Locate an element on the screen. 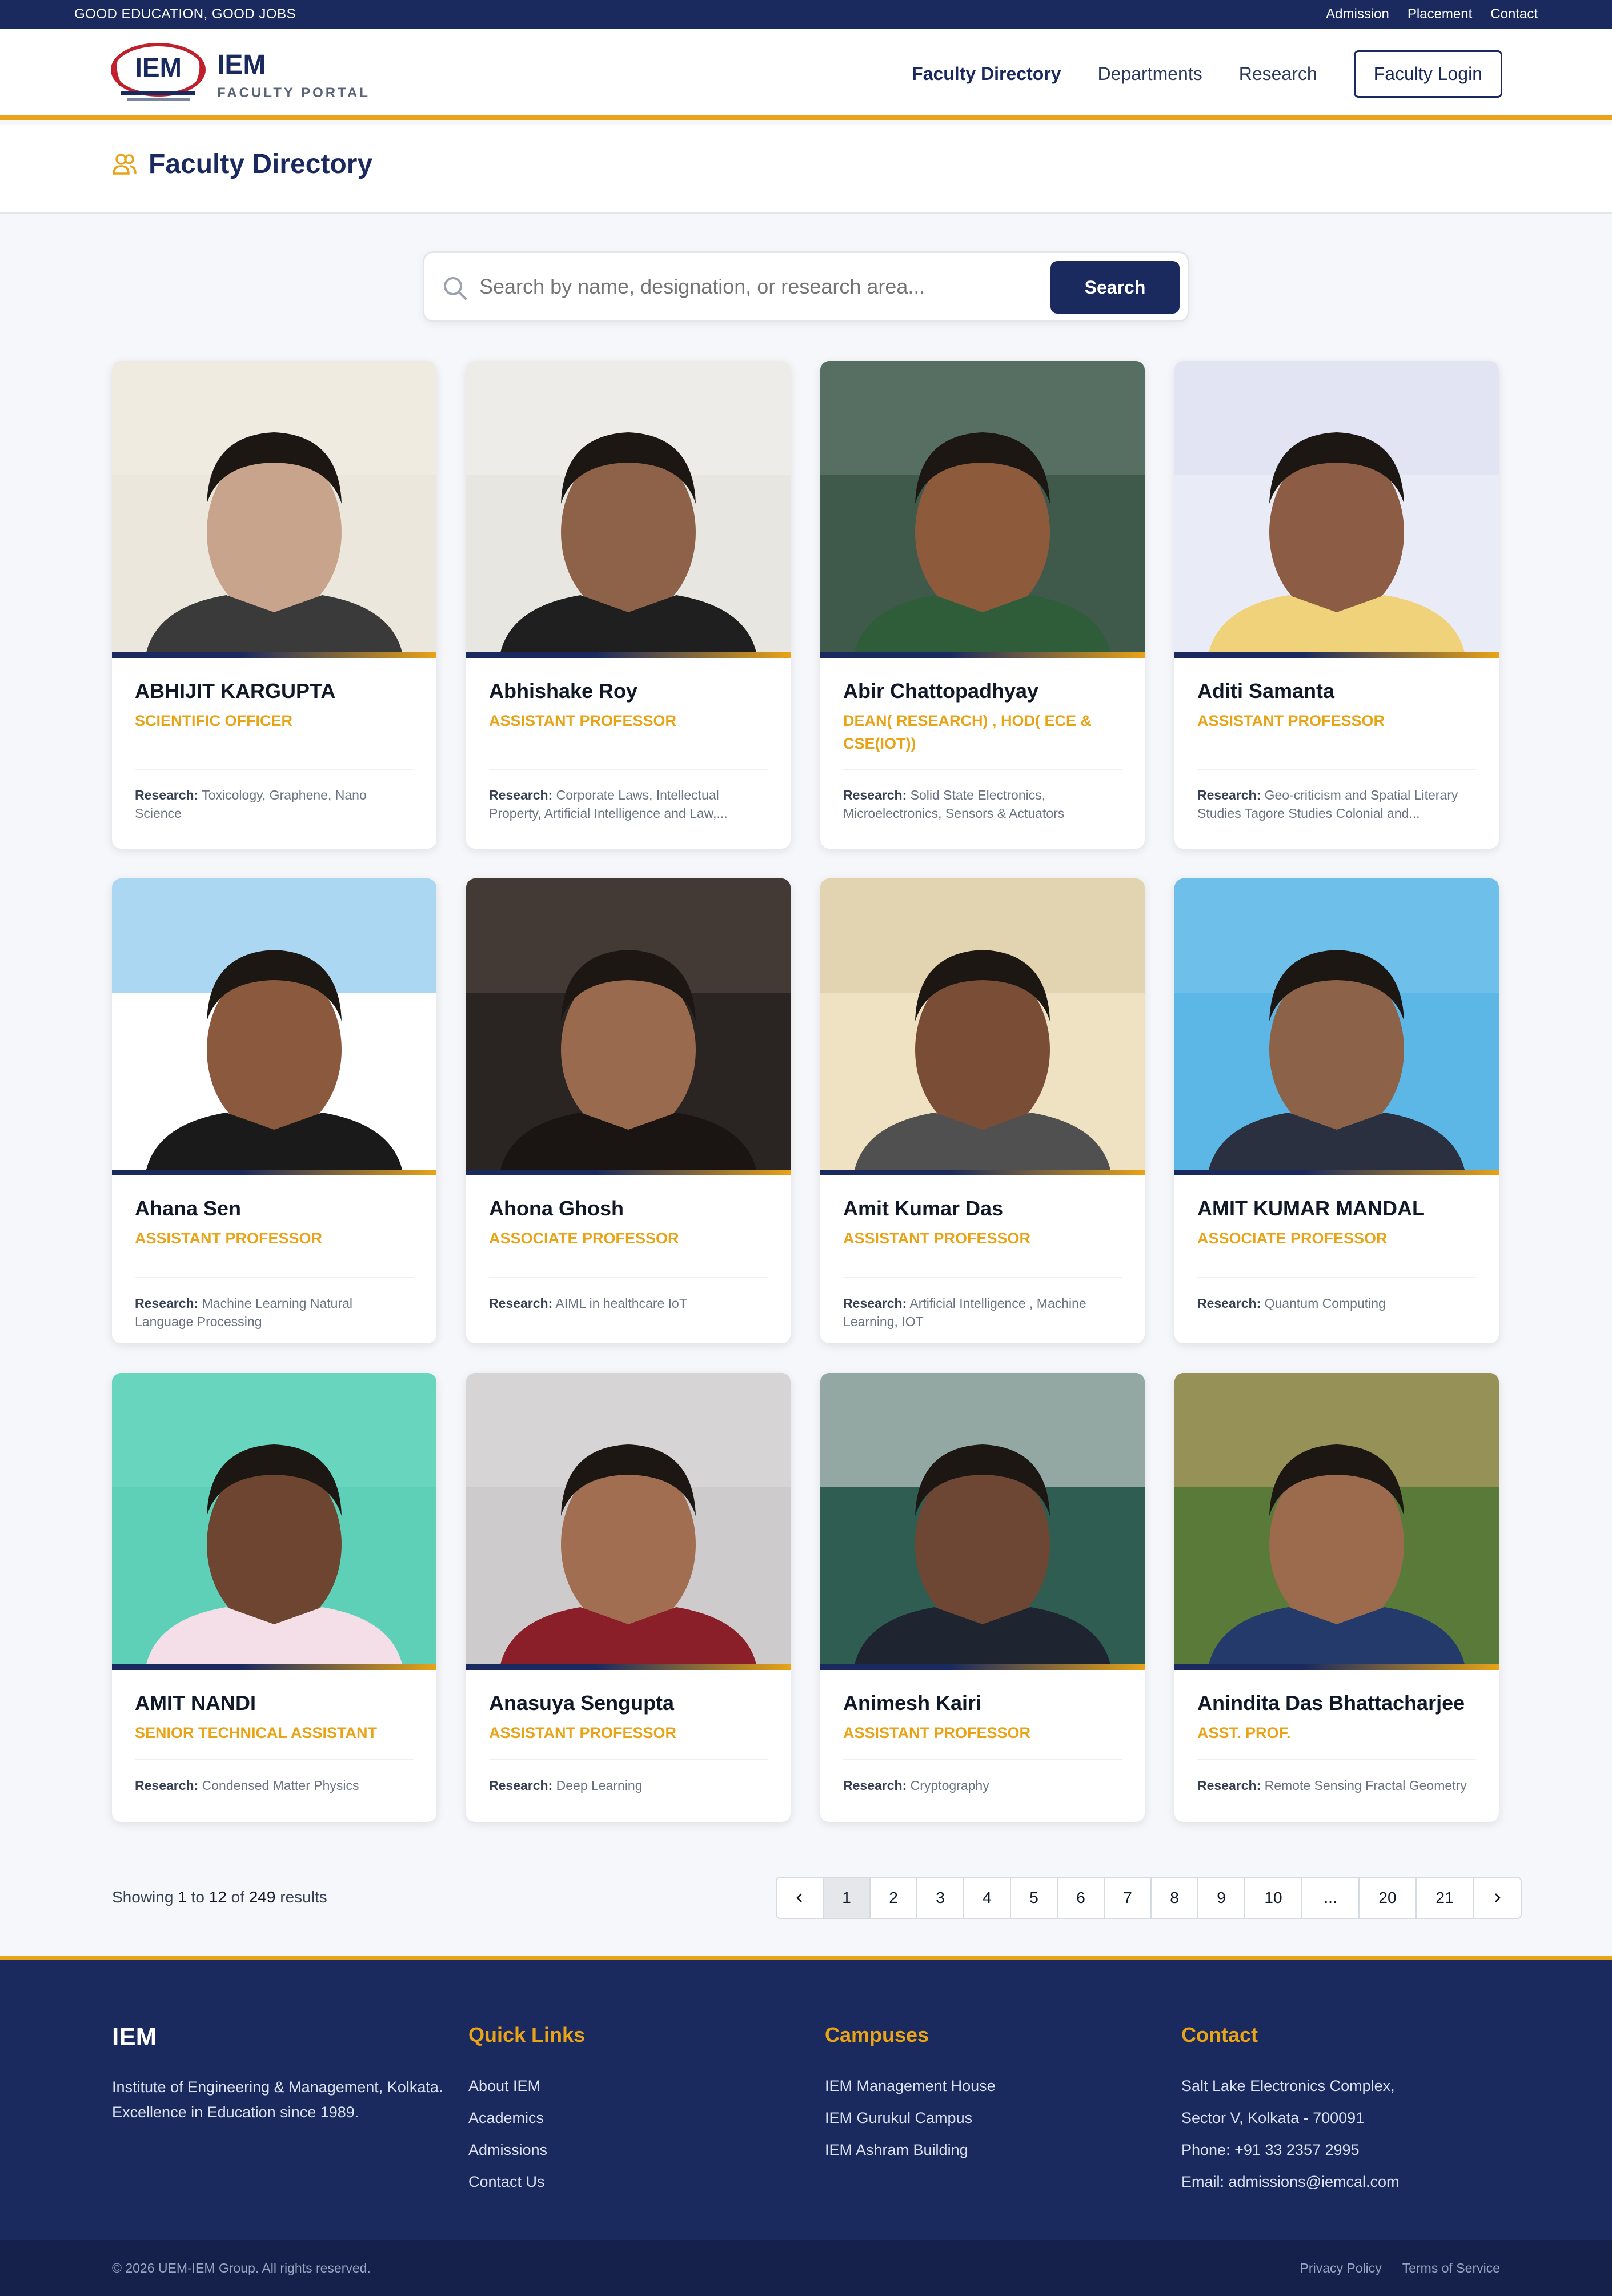 The height and width of the screenshot is (2296, 1612). faculty-research: Research: AIML in healthcare IoT is located at coordinates (588, 1303).